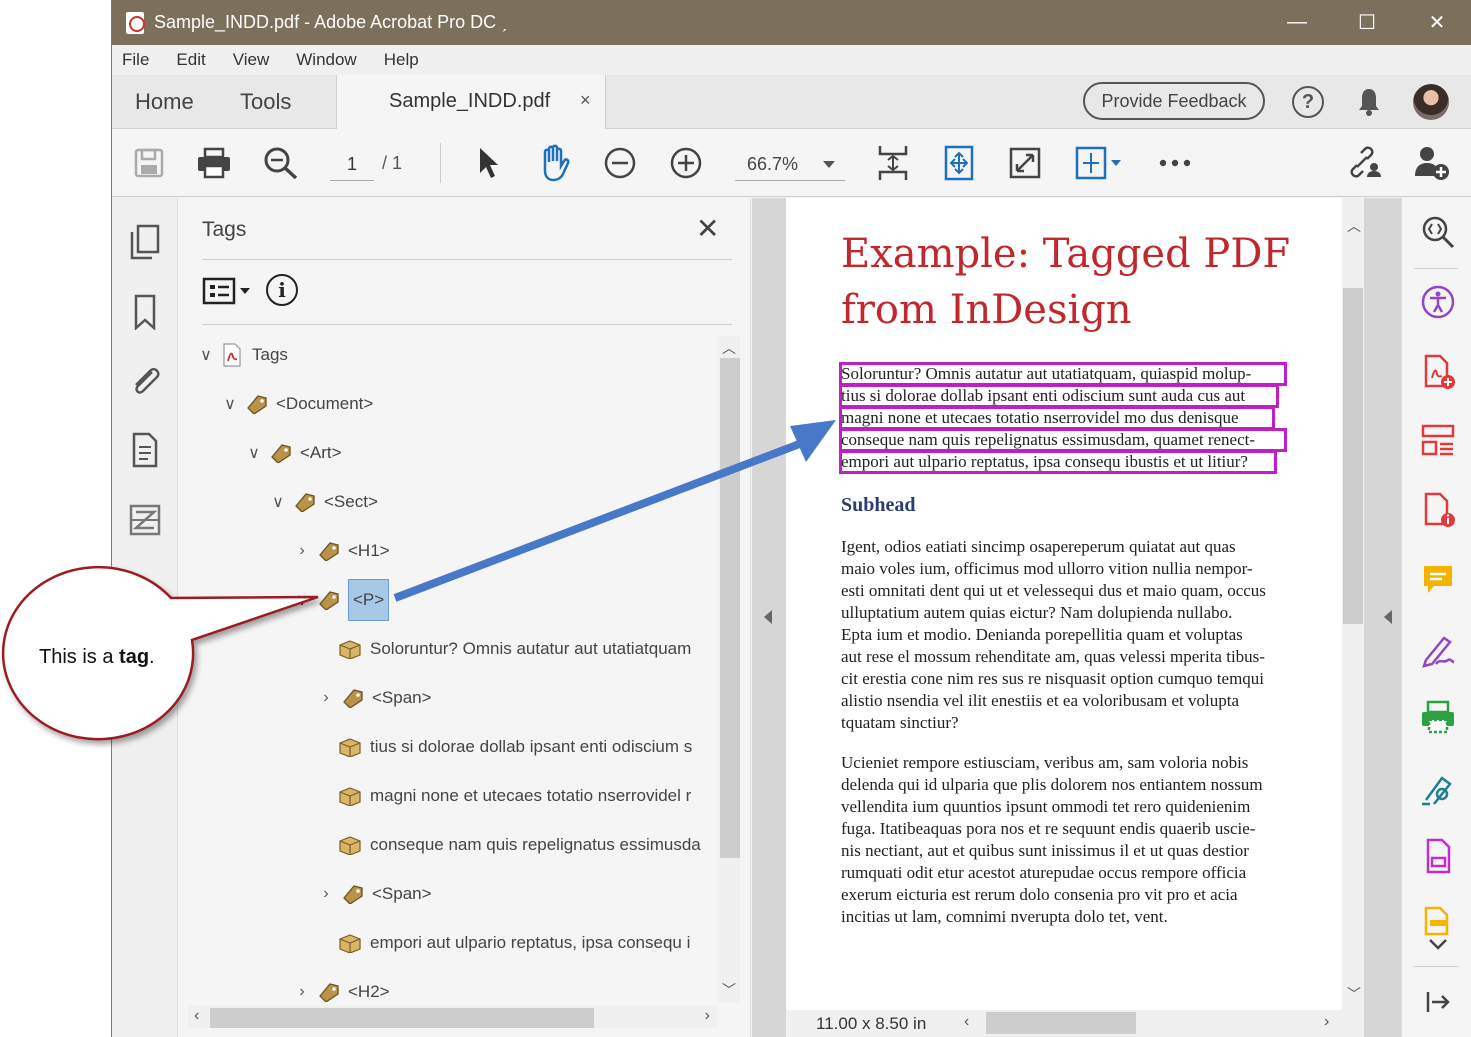  I want to click on menu-view: View, so click(251, 60).